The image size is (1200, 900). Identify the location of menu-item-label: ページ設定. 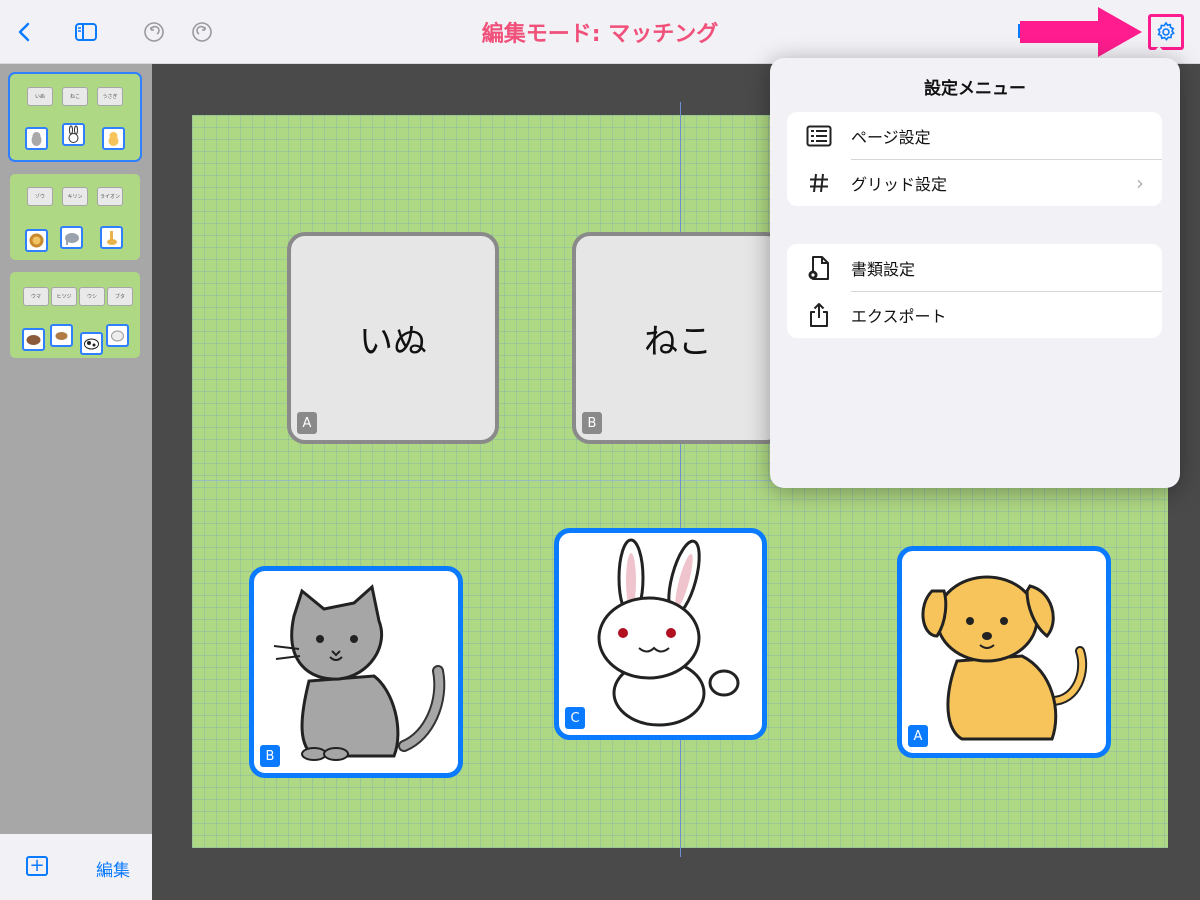
(891, 137).